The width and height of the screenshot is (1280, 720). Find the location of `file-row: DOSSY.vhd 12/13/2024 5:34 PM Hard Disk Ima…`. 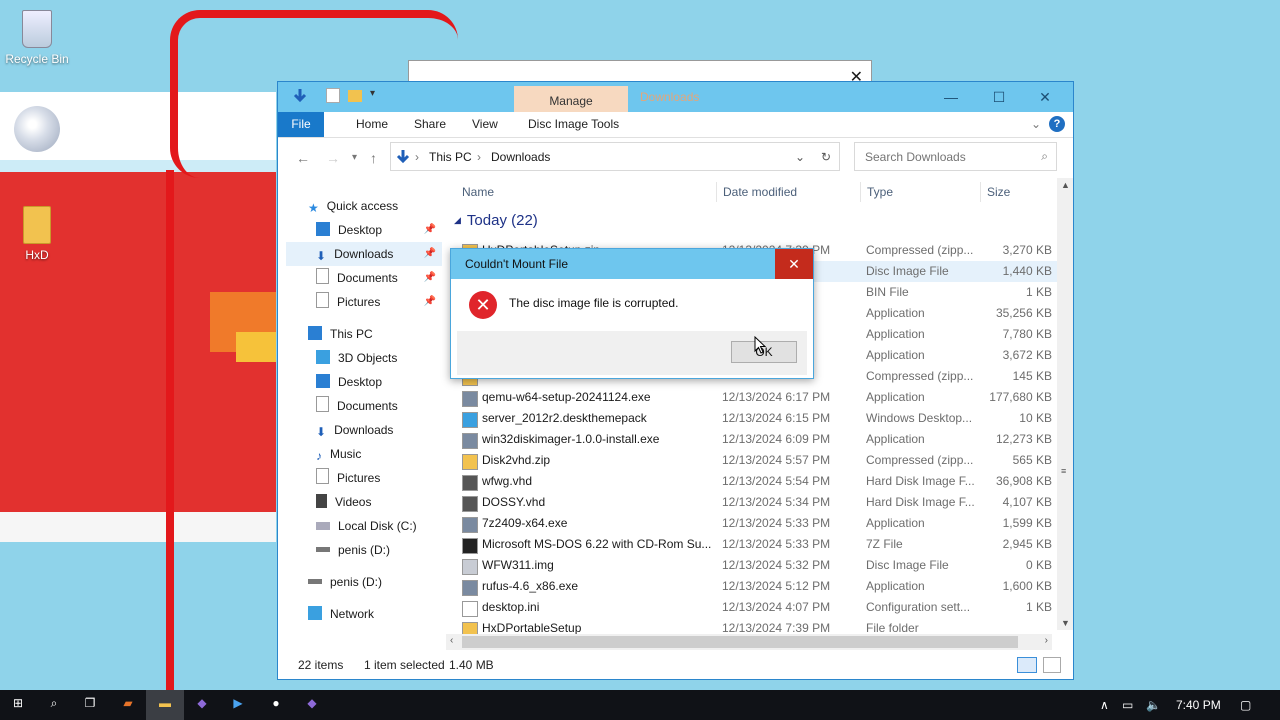

file-row: DOSSY.vhd 12/13/2024 5:34 PM Hard Disk Ima… is located at coordinates (760, 502).